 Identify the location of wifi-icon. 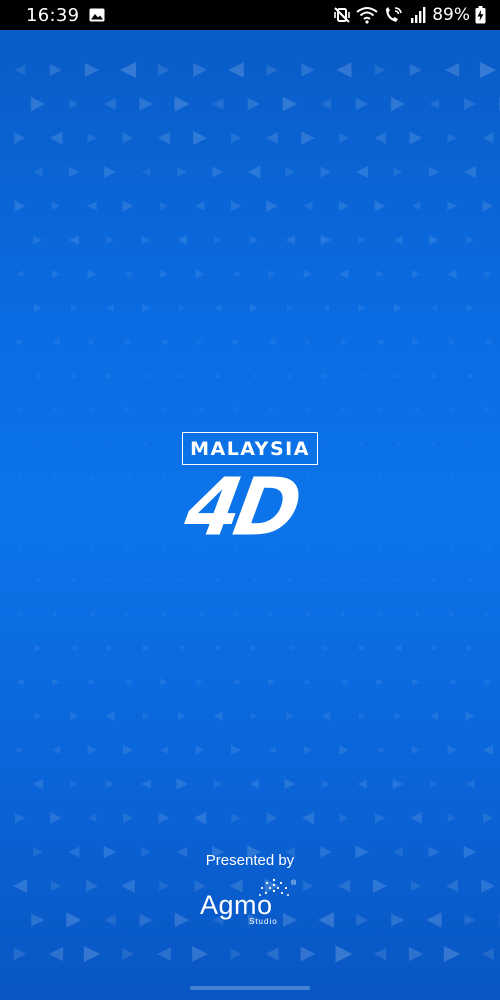
(367, 15).